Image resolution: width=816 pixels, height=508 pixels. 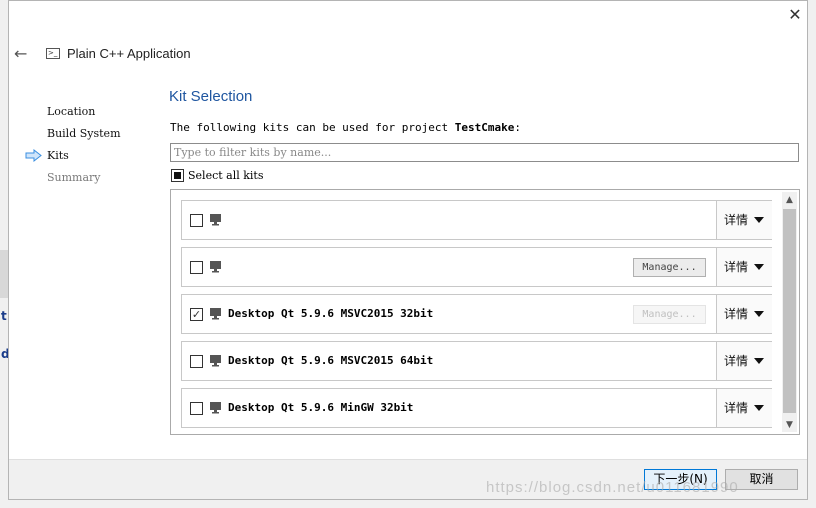 What do you see at coordinates (211, 96) in the screenshot?
I see `page-title: Kit Selection` at bounding box center [211, 96].